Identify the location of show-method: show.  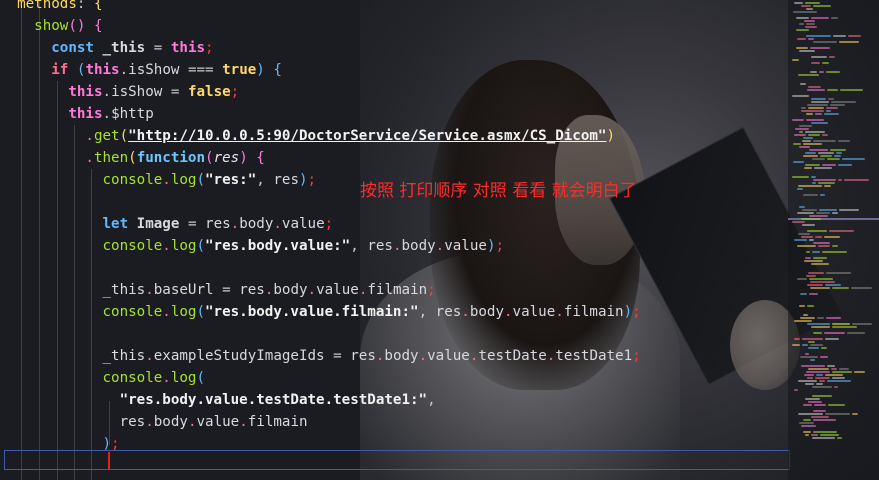
(51, 26).